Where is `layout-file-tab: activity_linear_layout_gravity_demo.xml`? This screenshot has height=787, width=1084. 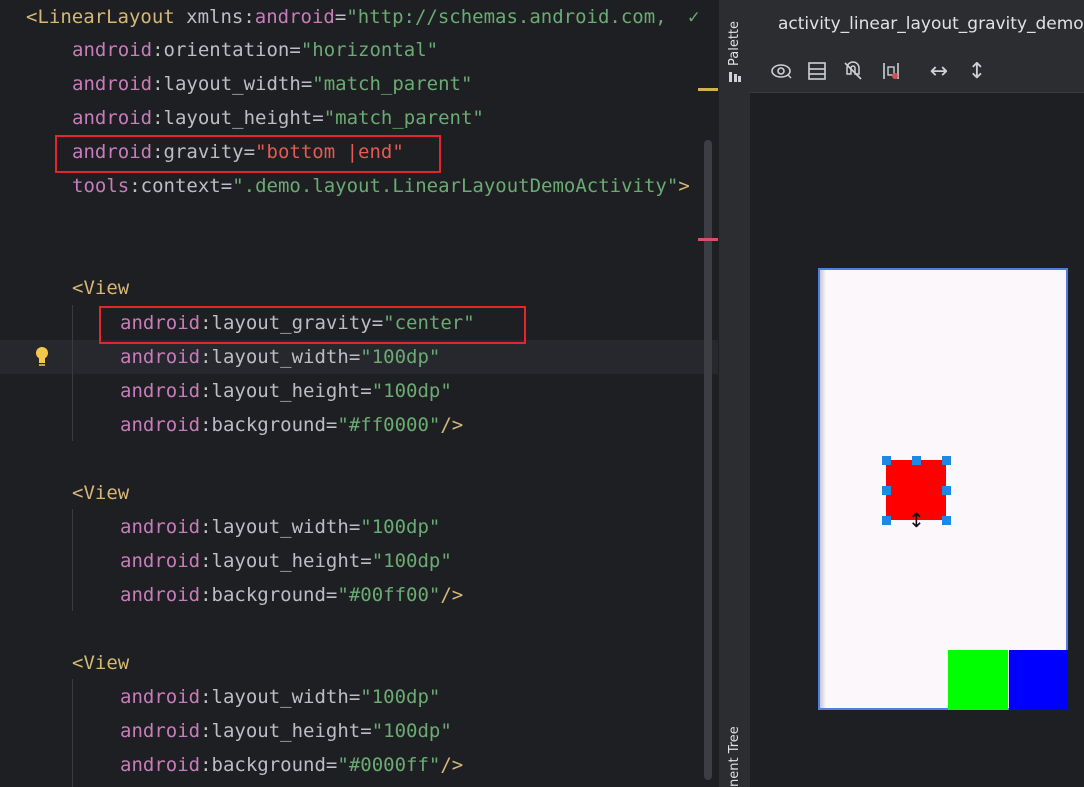 layout-file-tab: activity_linear_layout_gravity_demo.xml is located at coordinates (931, 24).